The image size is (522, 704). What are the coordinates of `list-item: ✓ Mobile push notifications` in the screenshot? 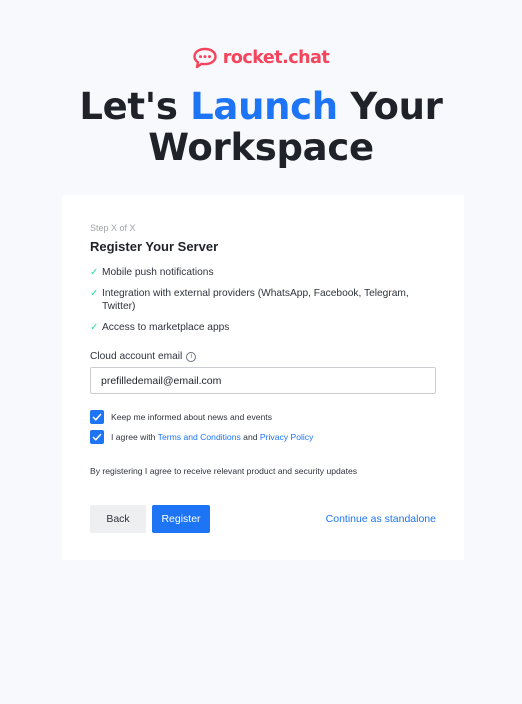 It's located at (265, 273).